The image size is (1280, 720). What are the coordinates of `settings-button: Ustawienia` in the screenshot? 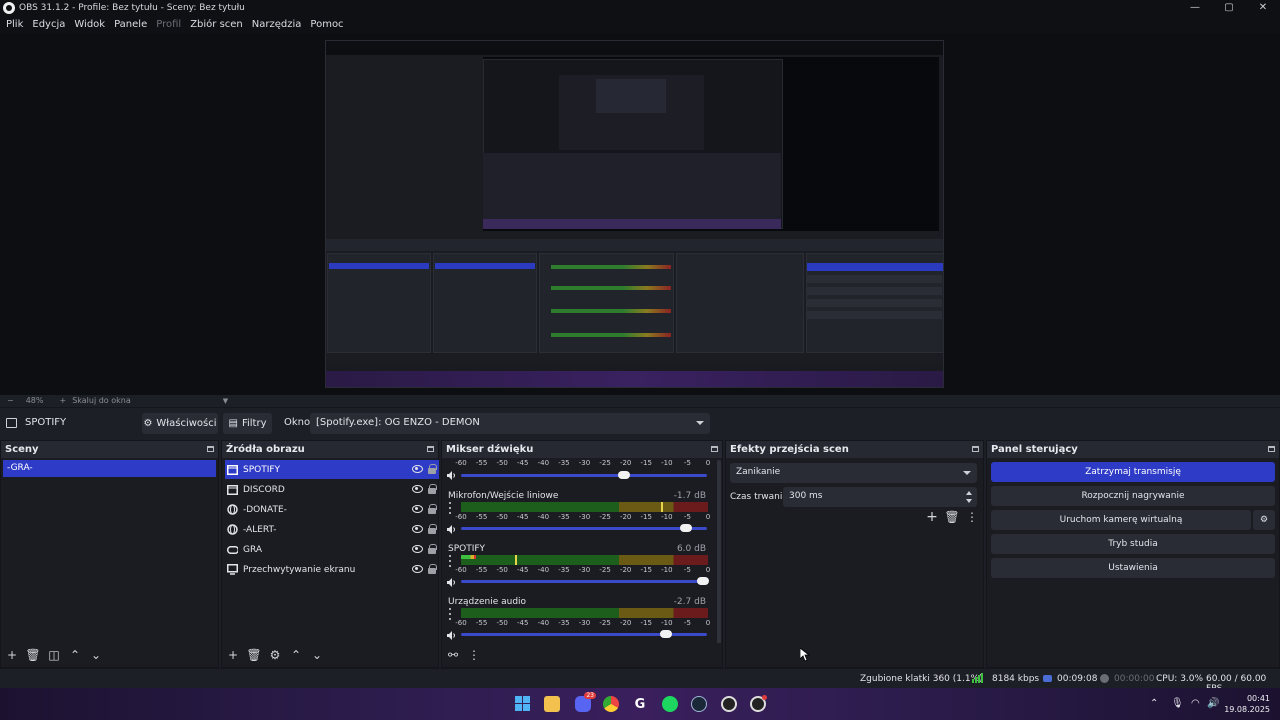 It's located at (1133, 568).